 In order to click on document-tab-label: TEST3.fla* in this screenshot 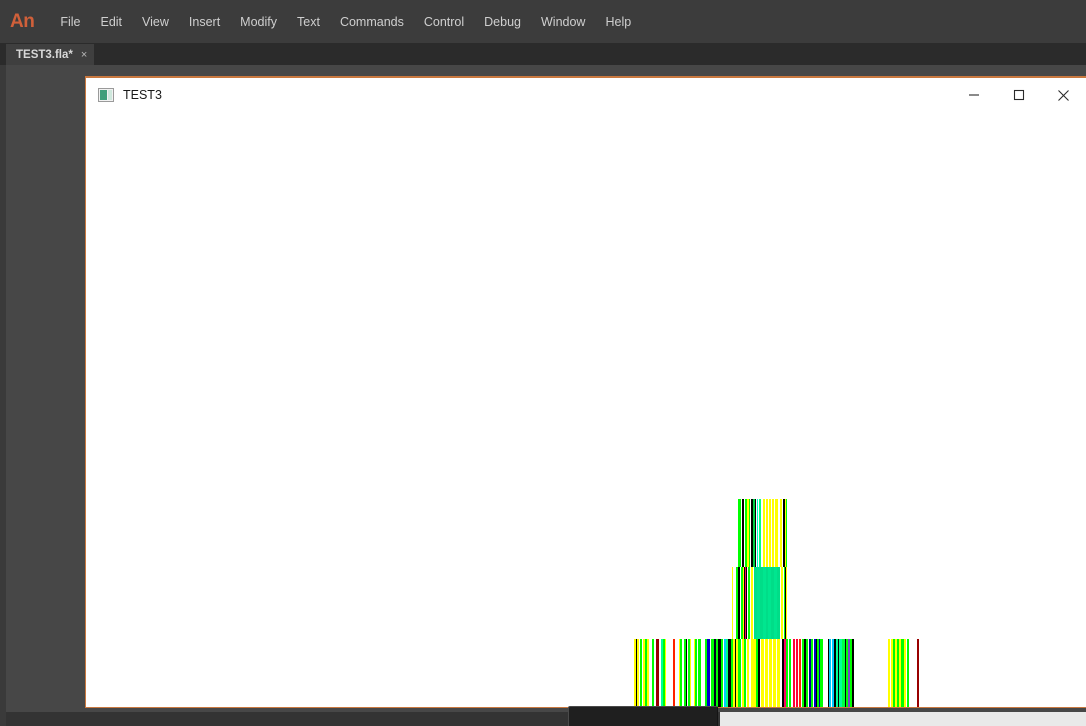, I will do `click(44, 55)`.